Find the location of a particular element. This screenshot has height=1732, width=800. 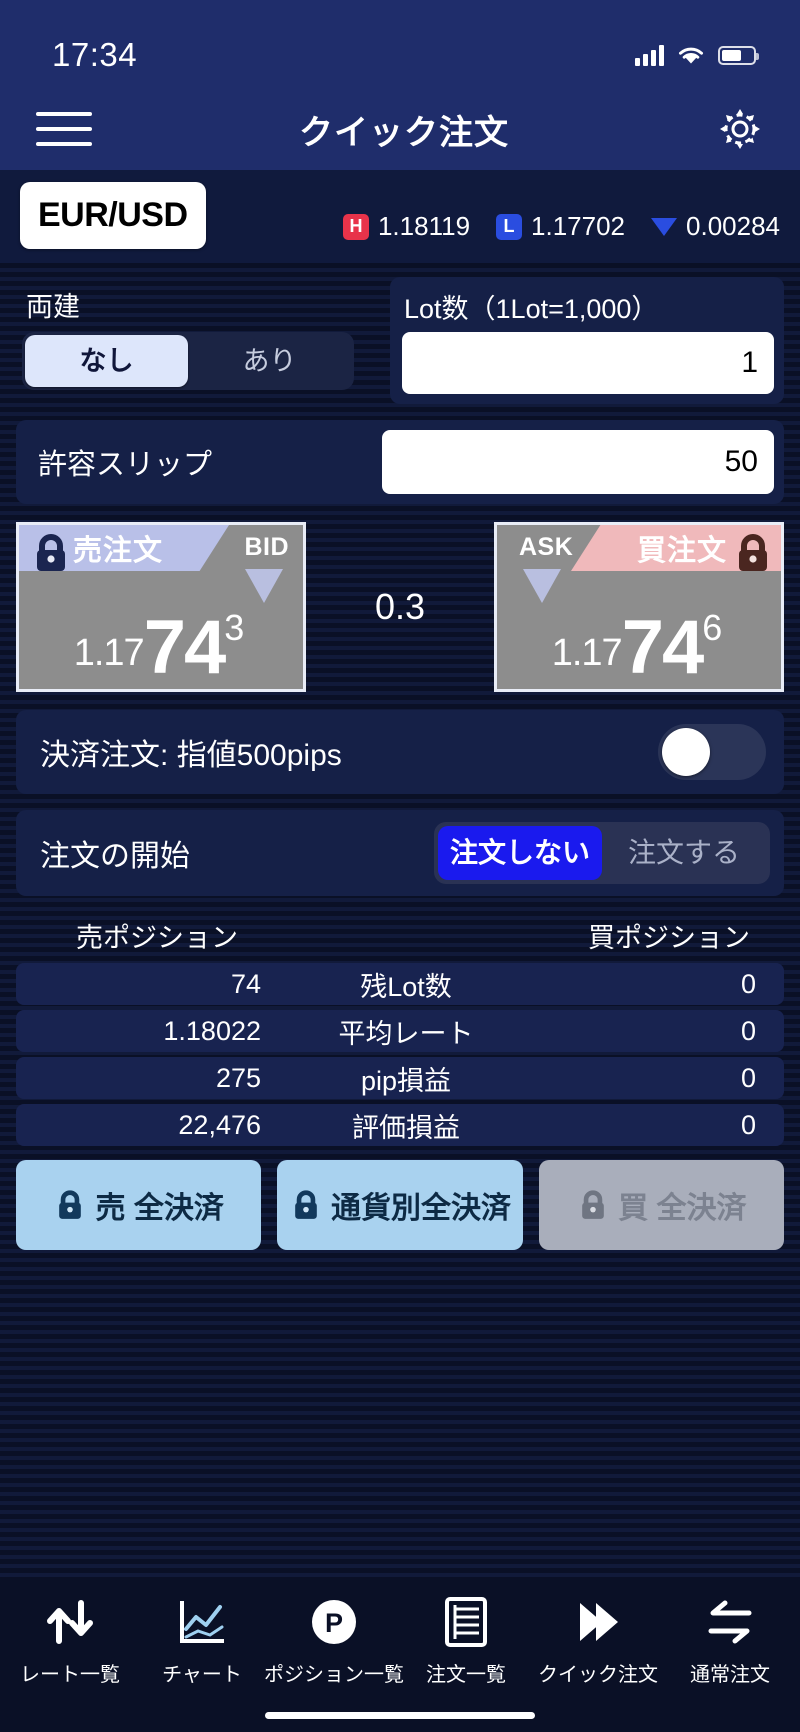

lot-input: 1 is located at coordinates (588, 363).